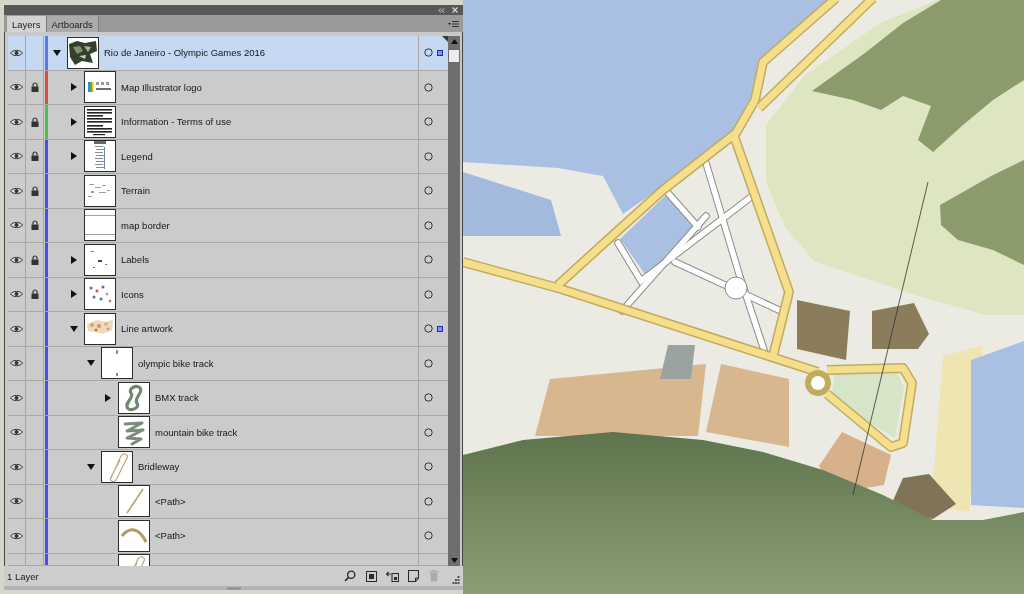  What do you see at coordinates (137, 156) in the screenshot?
I see `layer-name: Legend` at bounding box center [137, 156].